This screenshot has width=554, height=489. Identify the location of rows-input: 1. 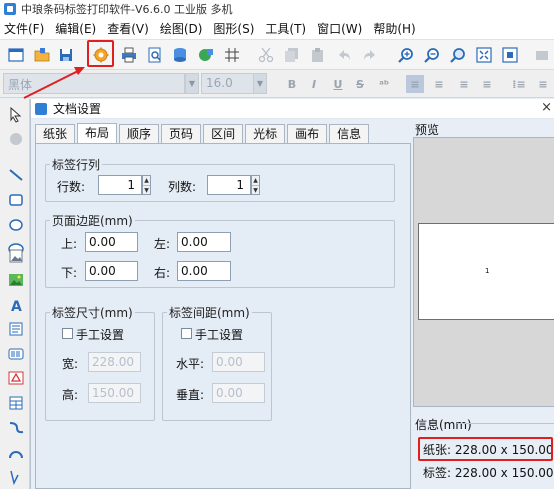
(120, 185).